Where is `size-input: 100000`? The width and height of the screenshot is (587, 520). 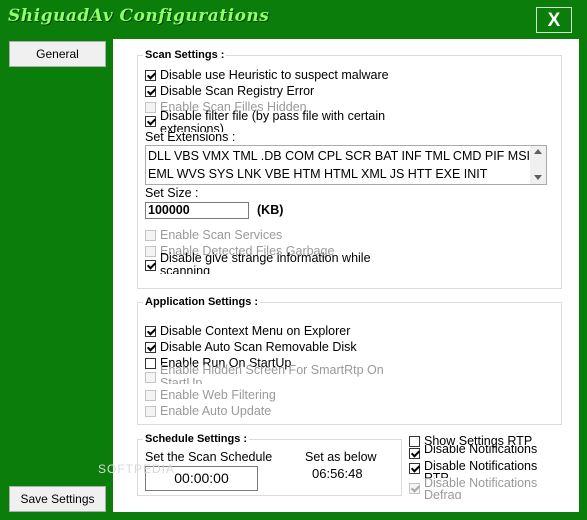
size-input: 100000 is located at coordinates (197, 210).